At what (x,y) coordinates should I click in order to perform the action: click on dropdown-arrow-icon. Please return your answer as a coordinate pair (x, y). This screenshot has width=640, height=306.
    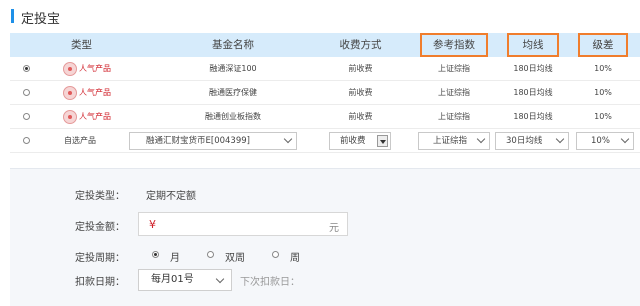
    Looking at the image, I should click on (382, 141).